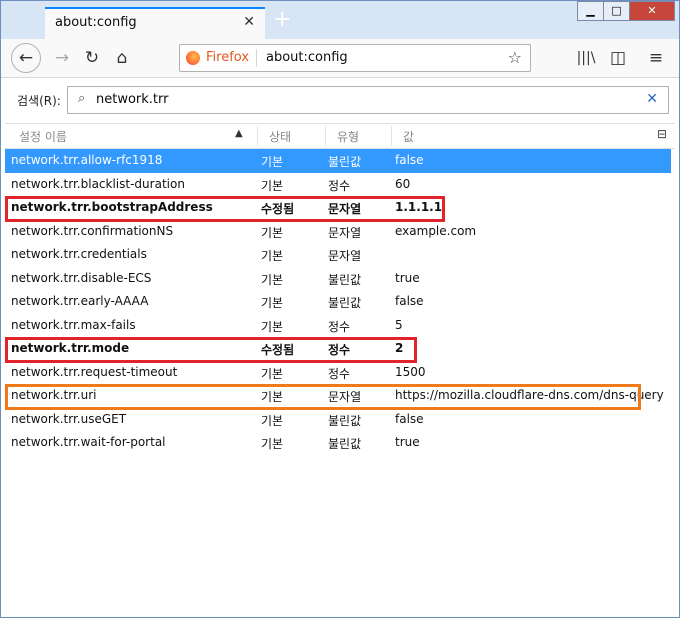 The image size is (680, 618). I want to click on pref-name: network.trr.max-fails, so click(73, 324).